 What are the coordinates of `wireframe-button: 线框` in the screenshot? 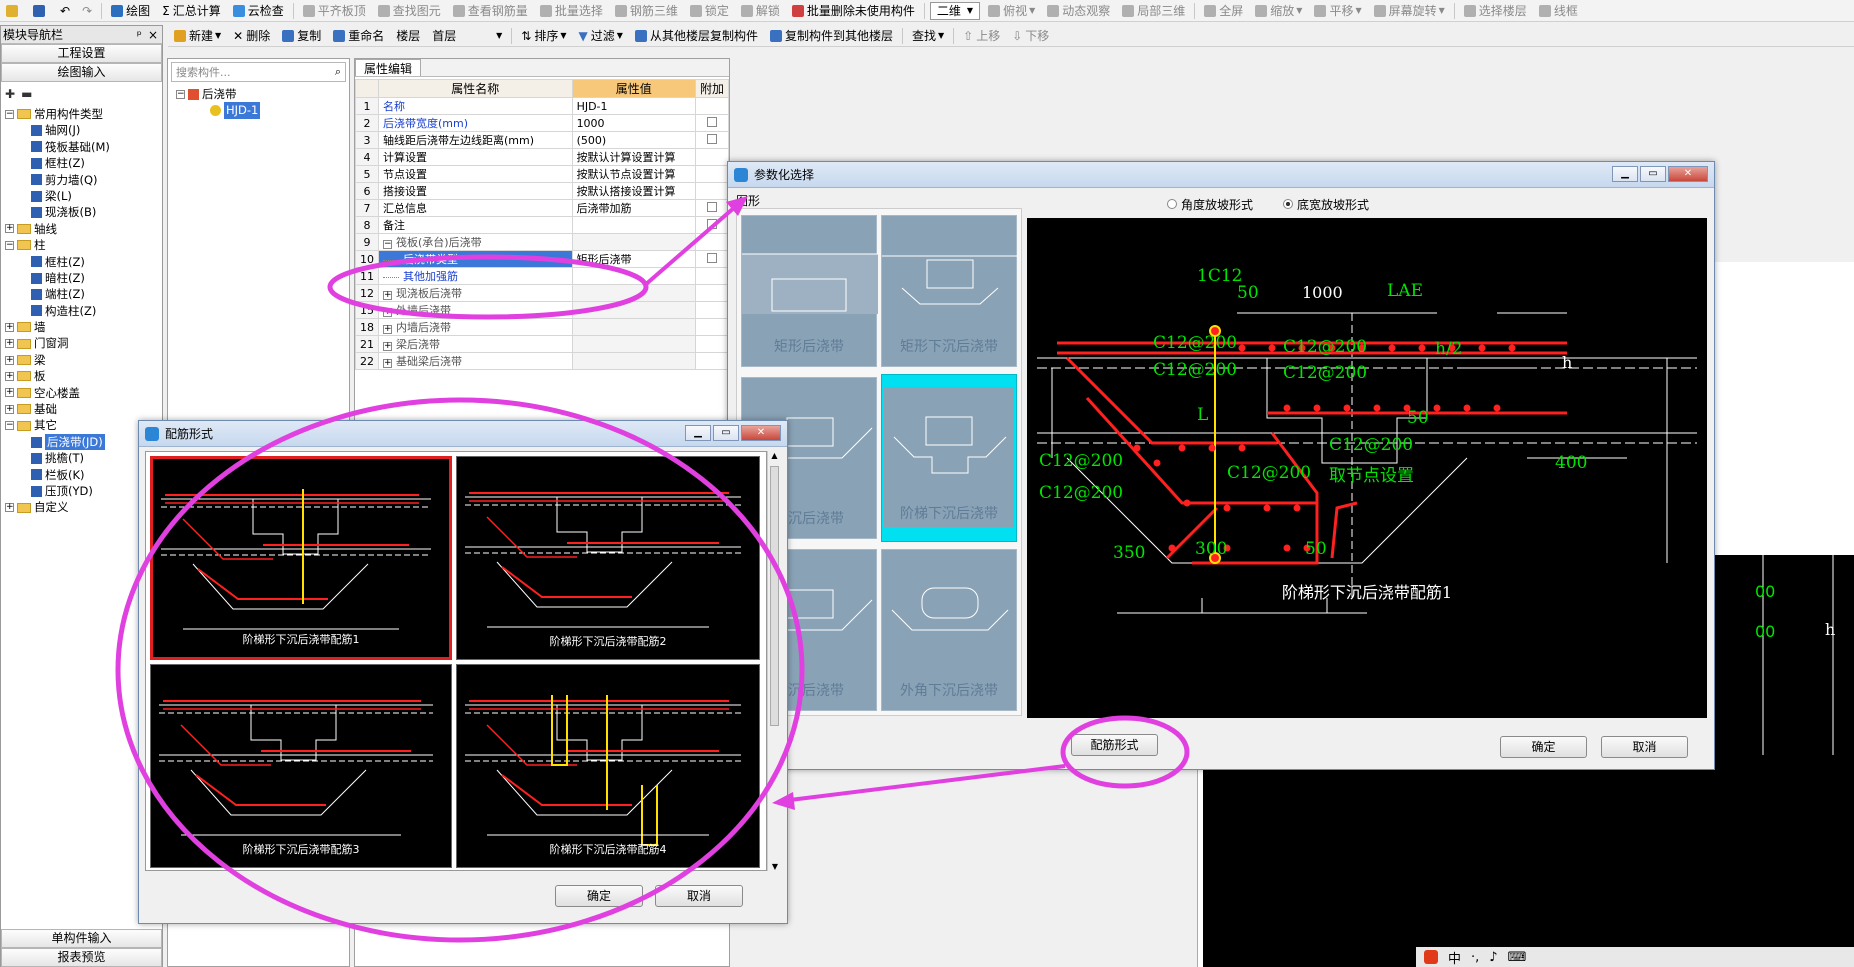 It's located at (1558, 11).